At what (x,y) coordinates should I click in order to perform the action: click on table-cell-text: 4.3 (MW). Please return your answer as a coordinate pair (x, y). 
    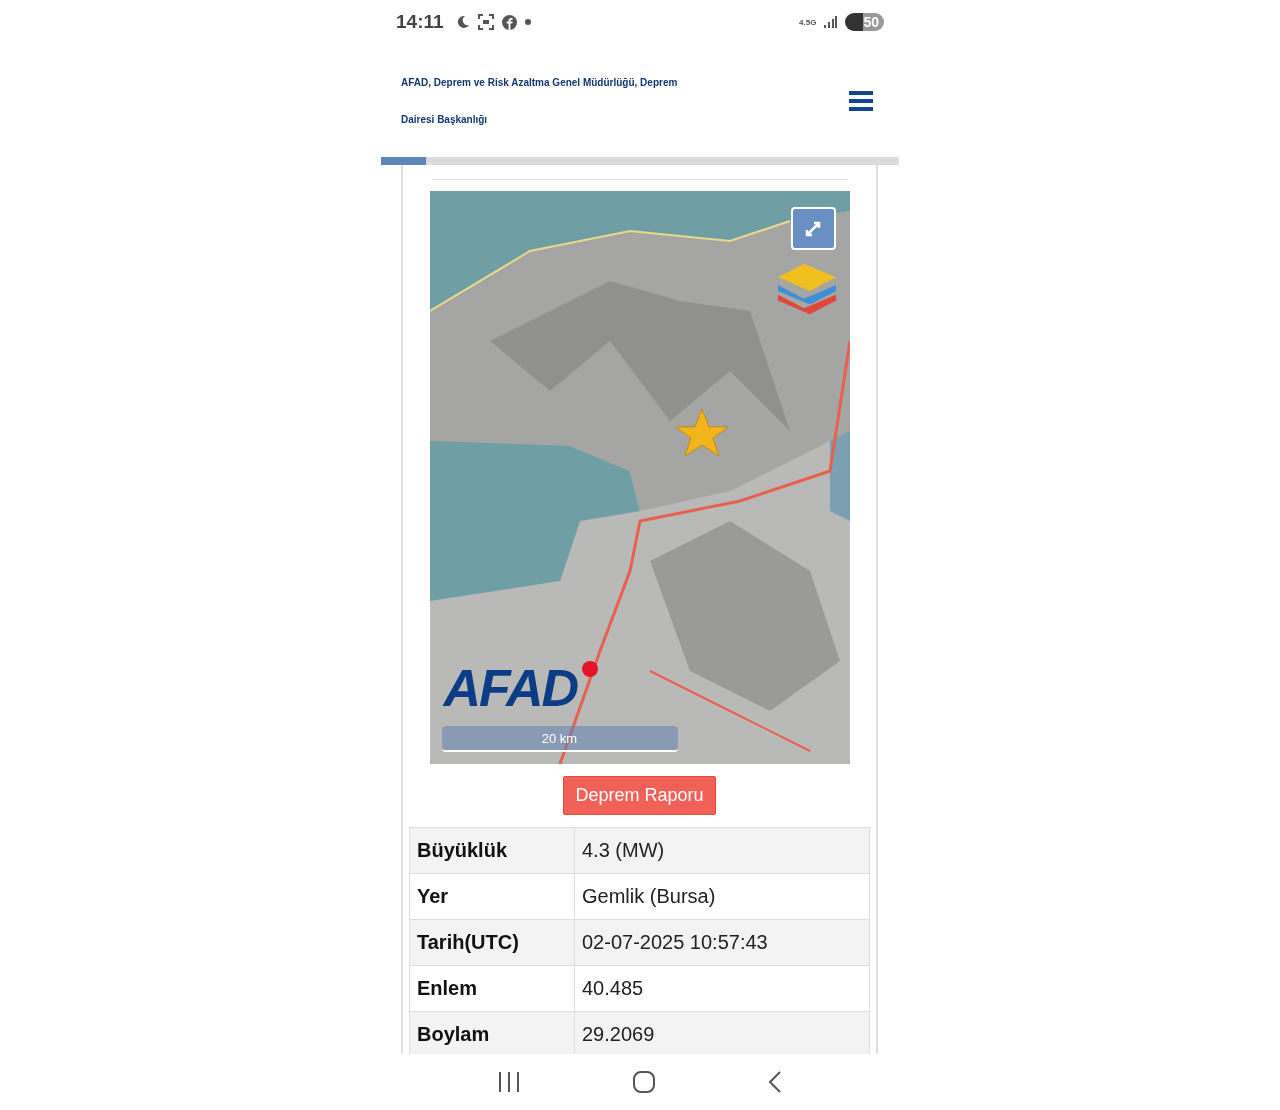
    Looking at the image, I should click on (623, 850).